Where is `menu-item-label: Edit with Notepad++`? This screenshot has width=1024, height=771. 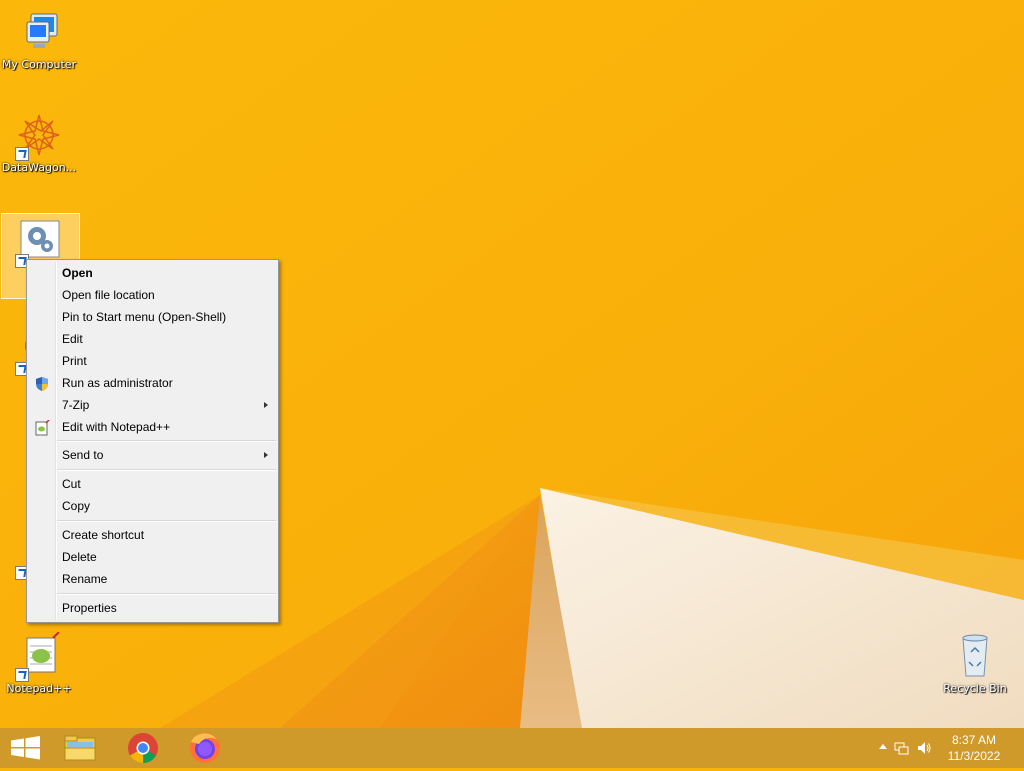 menu-item-label: Edit with Notepad++ is located at coordinates (116, 427).